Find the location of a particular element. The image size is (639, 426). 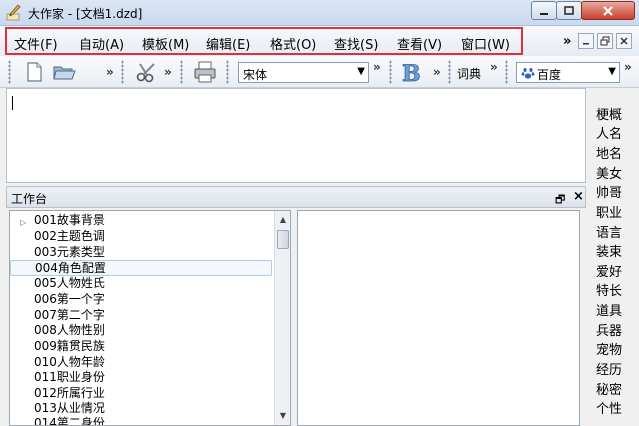

side-item: 职业 is located at coordinates (609, 211).